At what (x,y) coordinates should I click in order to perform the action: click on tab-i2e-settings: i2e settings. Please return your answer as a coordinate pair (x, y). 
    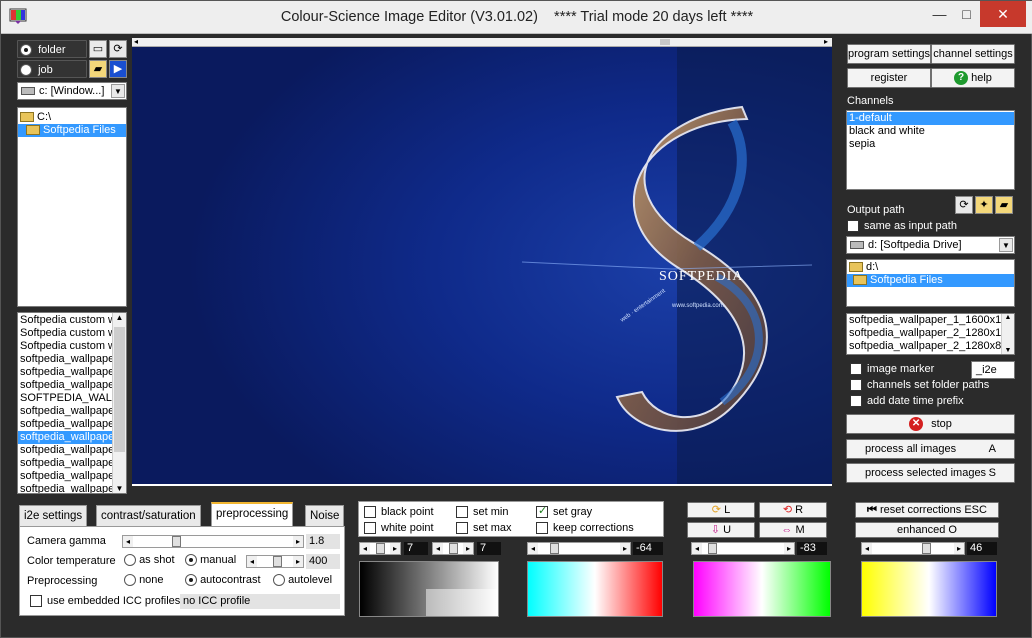
    Looking at the image, I should click on (53, 515).